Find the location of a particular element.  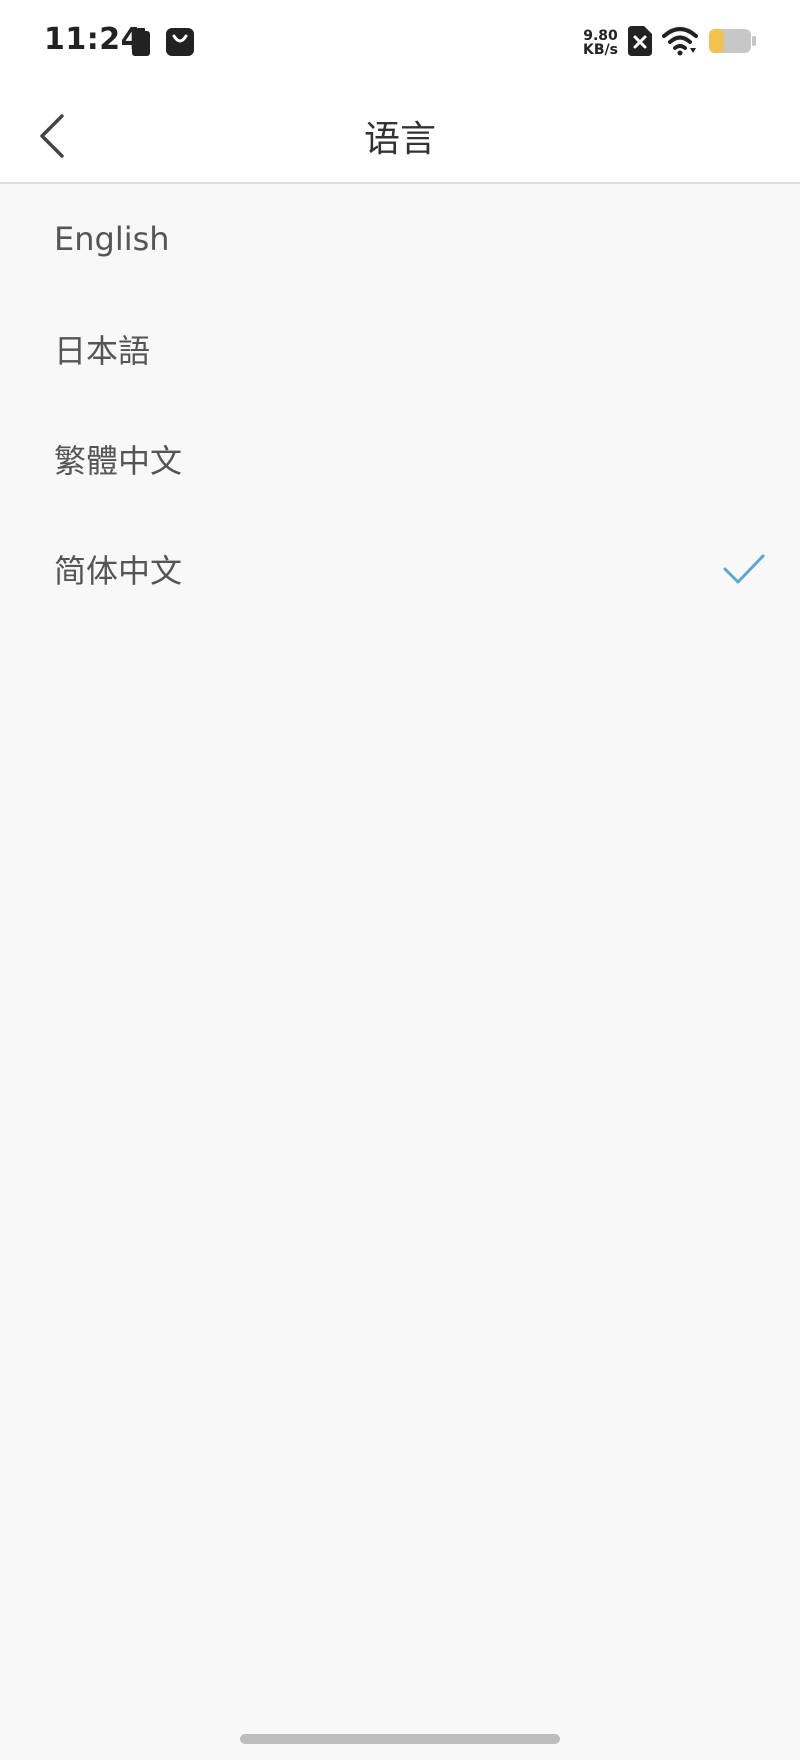

status-right-icons: 9.80 KB/s is located at coordinates (669, 43).